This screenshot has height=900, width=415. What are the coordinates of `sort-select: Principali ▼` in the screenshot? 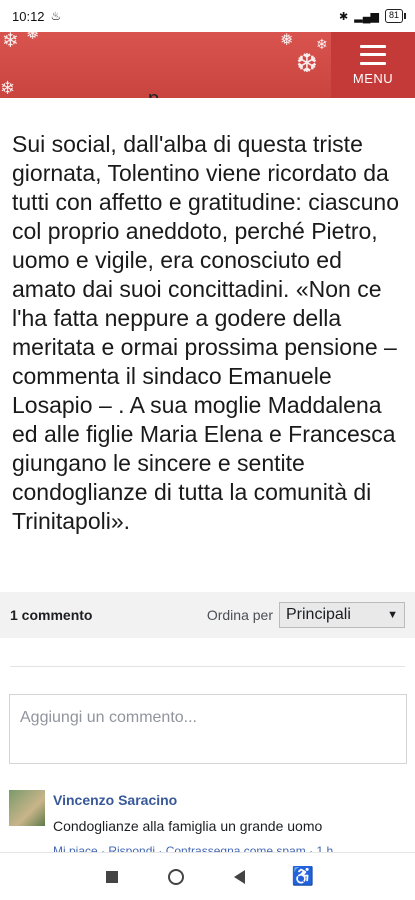 It's located at (342, 615).